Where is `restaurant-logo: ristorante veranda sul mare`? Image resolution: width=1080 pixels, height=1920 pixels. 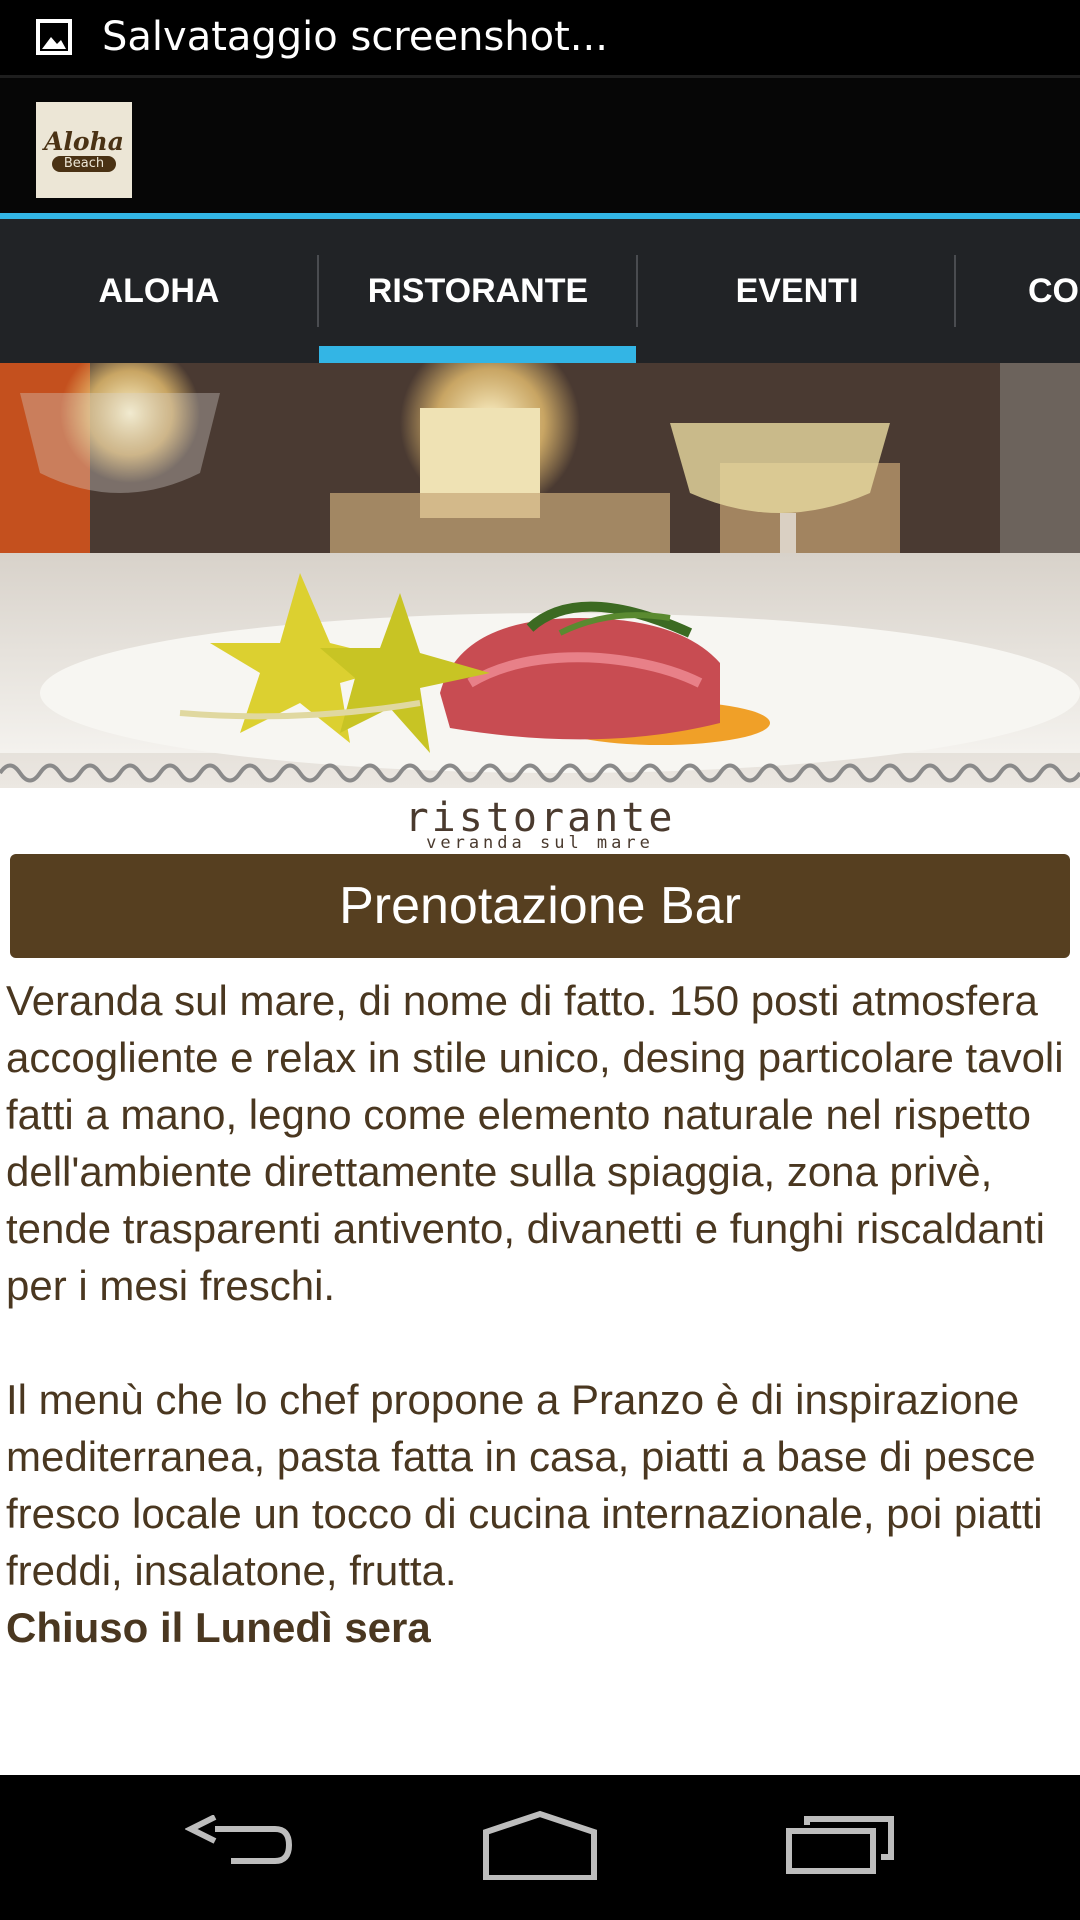 restaurant-logo: ristorante veranda sul mare is located at coordinates (540, 824).